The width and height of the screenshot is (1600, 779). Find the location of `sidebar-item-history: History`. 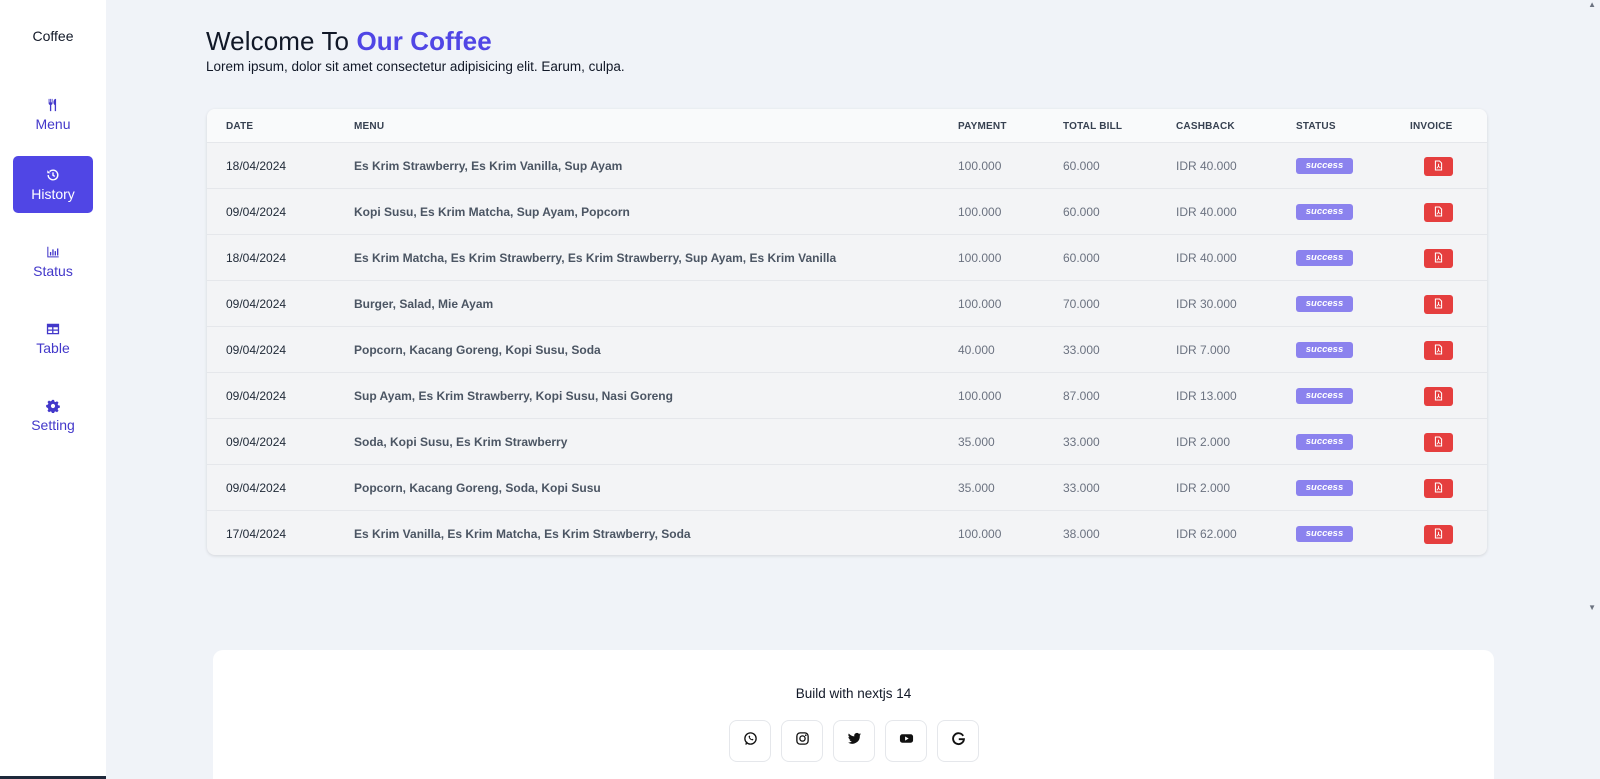

sidebar-item-history: History is located at coordinates (53, 184).